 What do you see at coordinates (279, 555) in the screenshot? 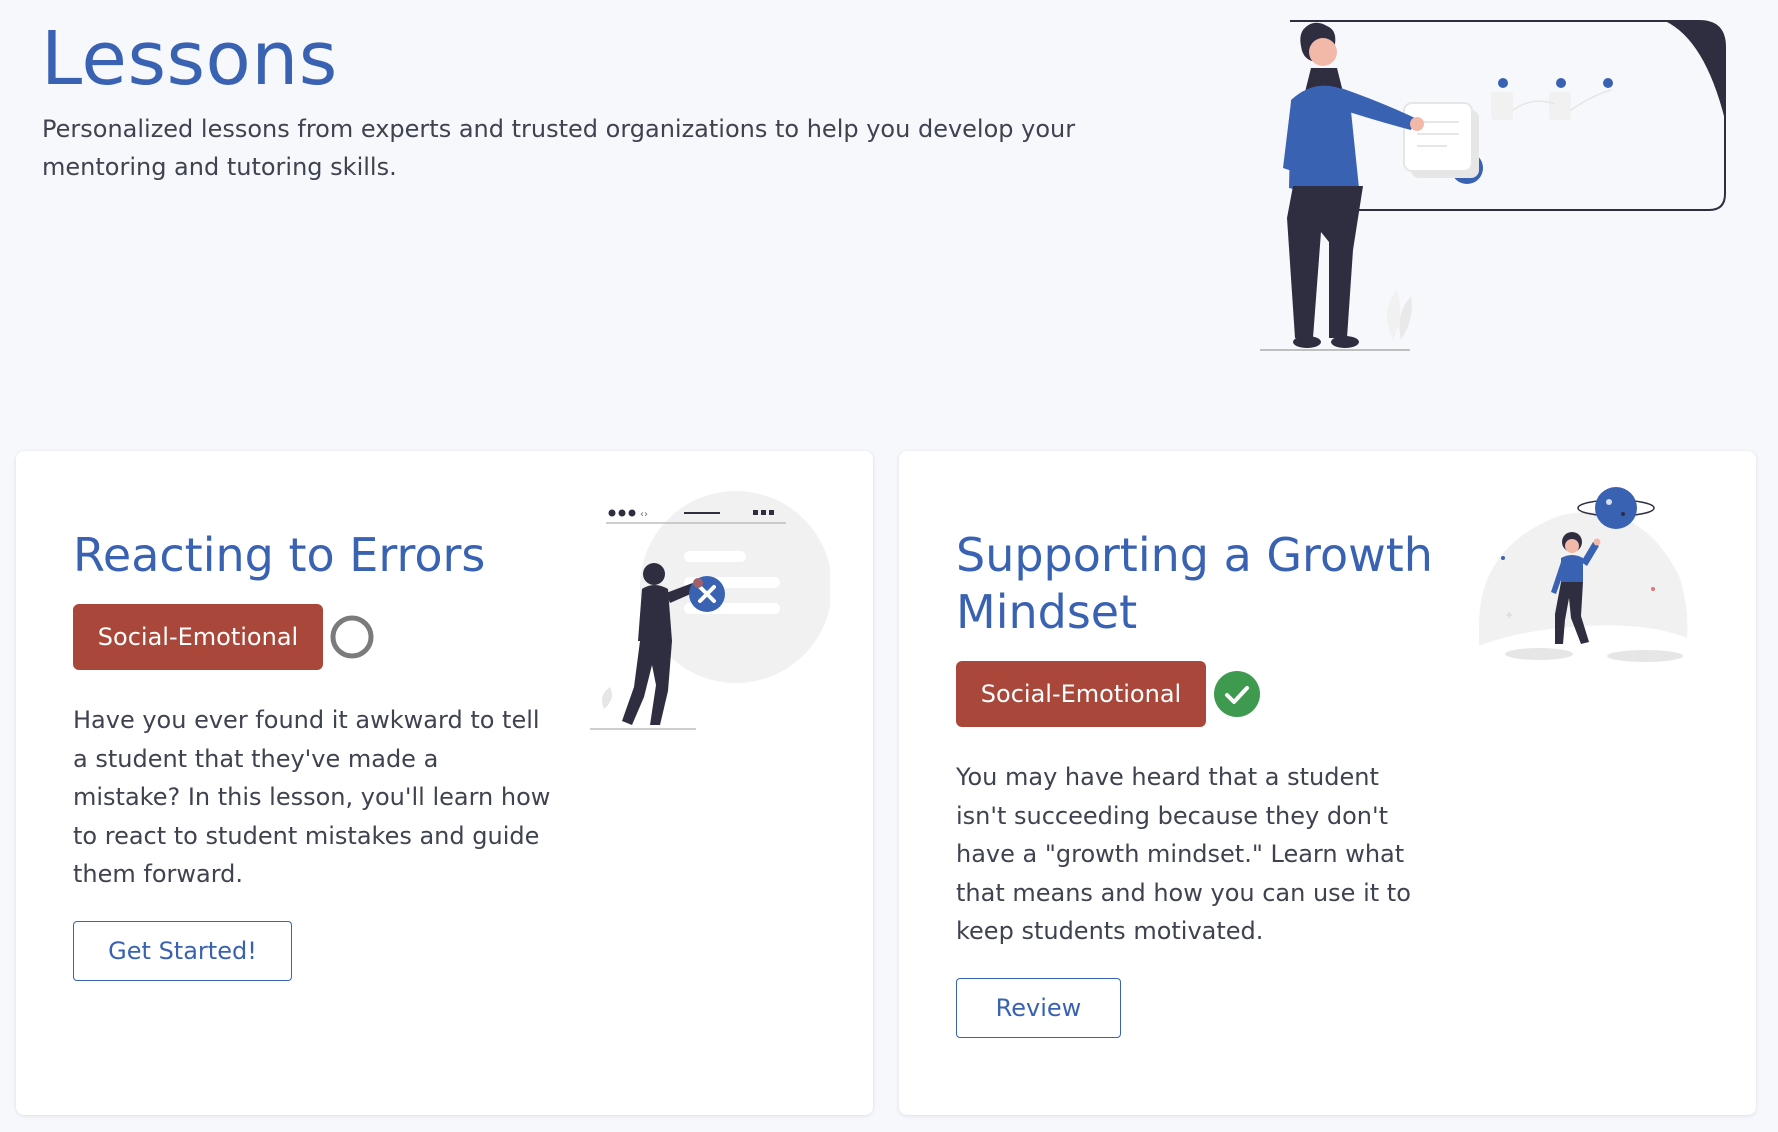
I see `lesson-title: Reacting to Errors` at bounding box center [279, 555].